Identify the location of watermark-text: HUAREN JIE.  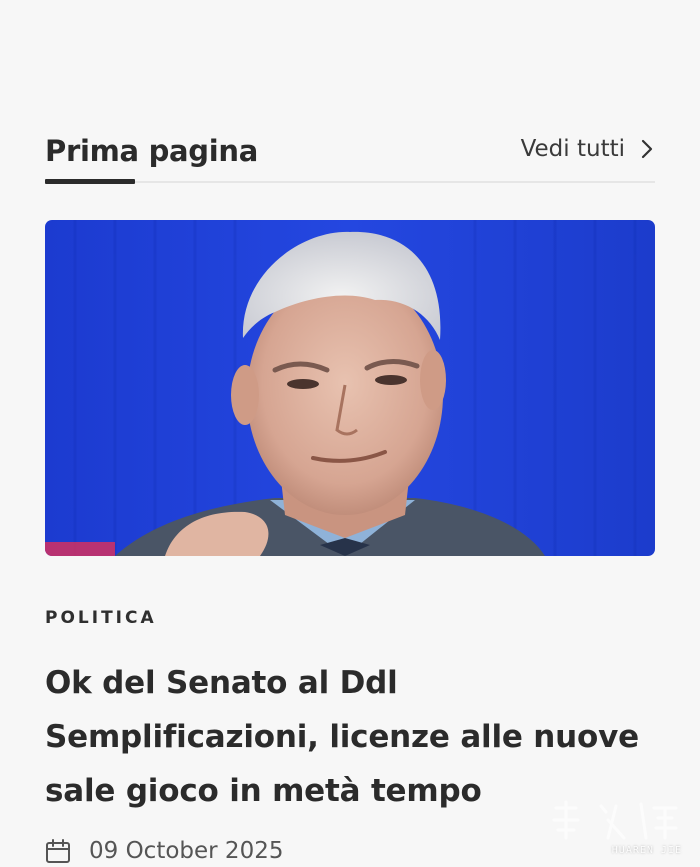
(646, 850).